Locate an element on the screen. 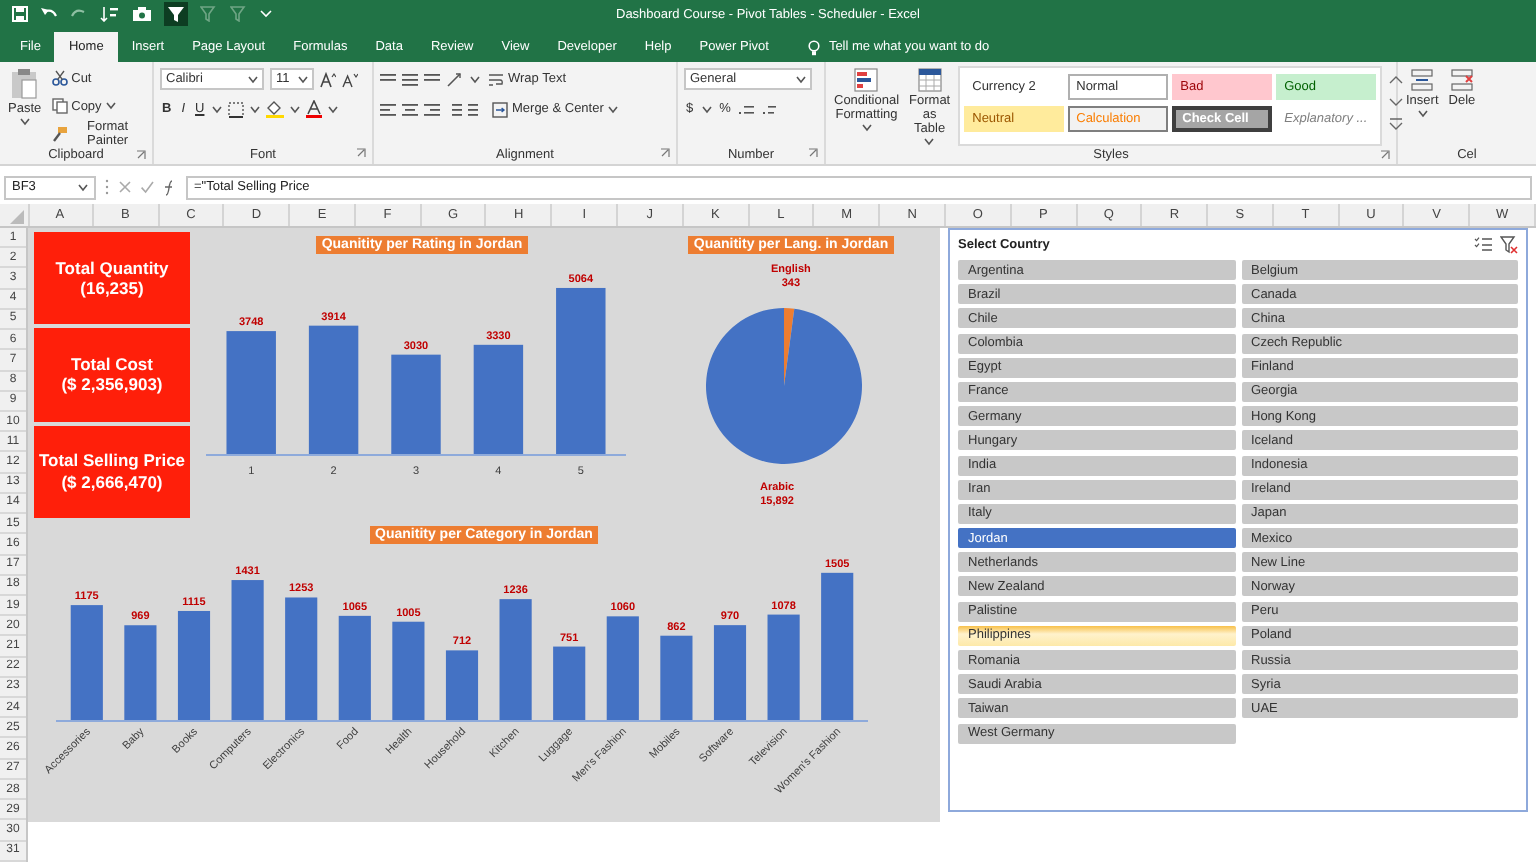 The width and height of the screenshot is (1536, 864). insert-cells-icon is located at coordinates (1422, 80).